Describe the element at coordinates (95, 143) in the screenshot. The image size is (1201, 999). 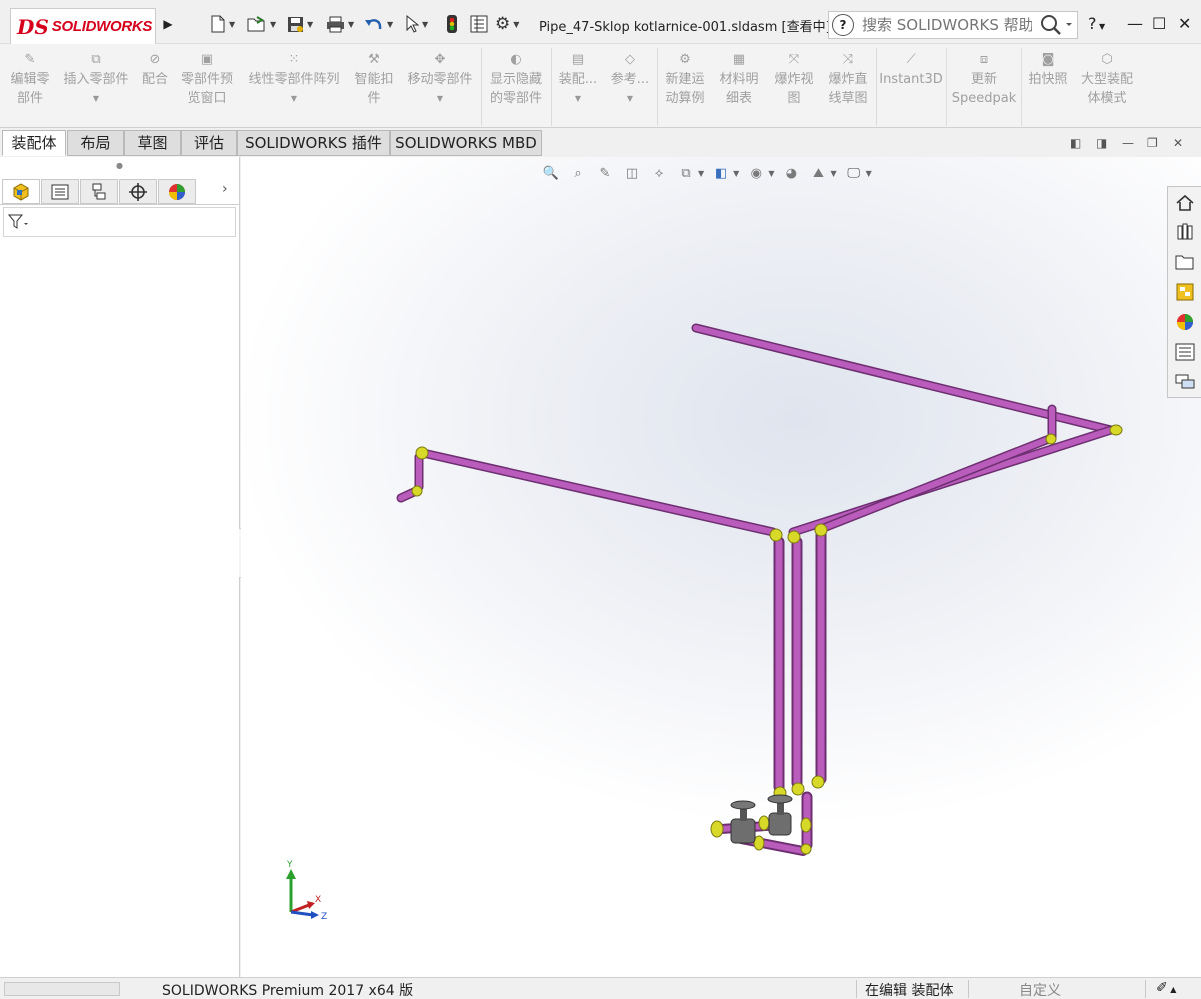
I see `tab-layout: 布局` at that location.